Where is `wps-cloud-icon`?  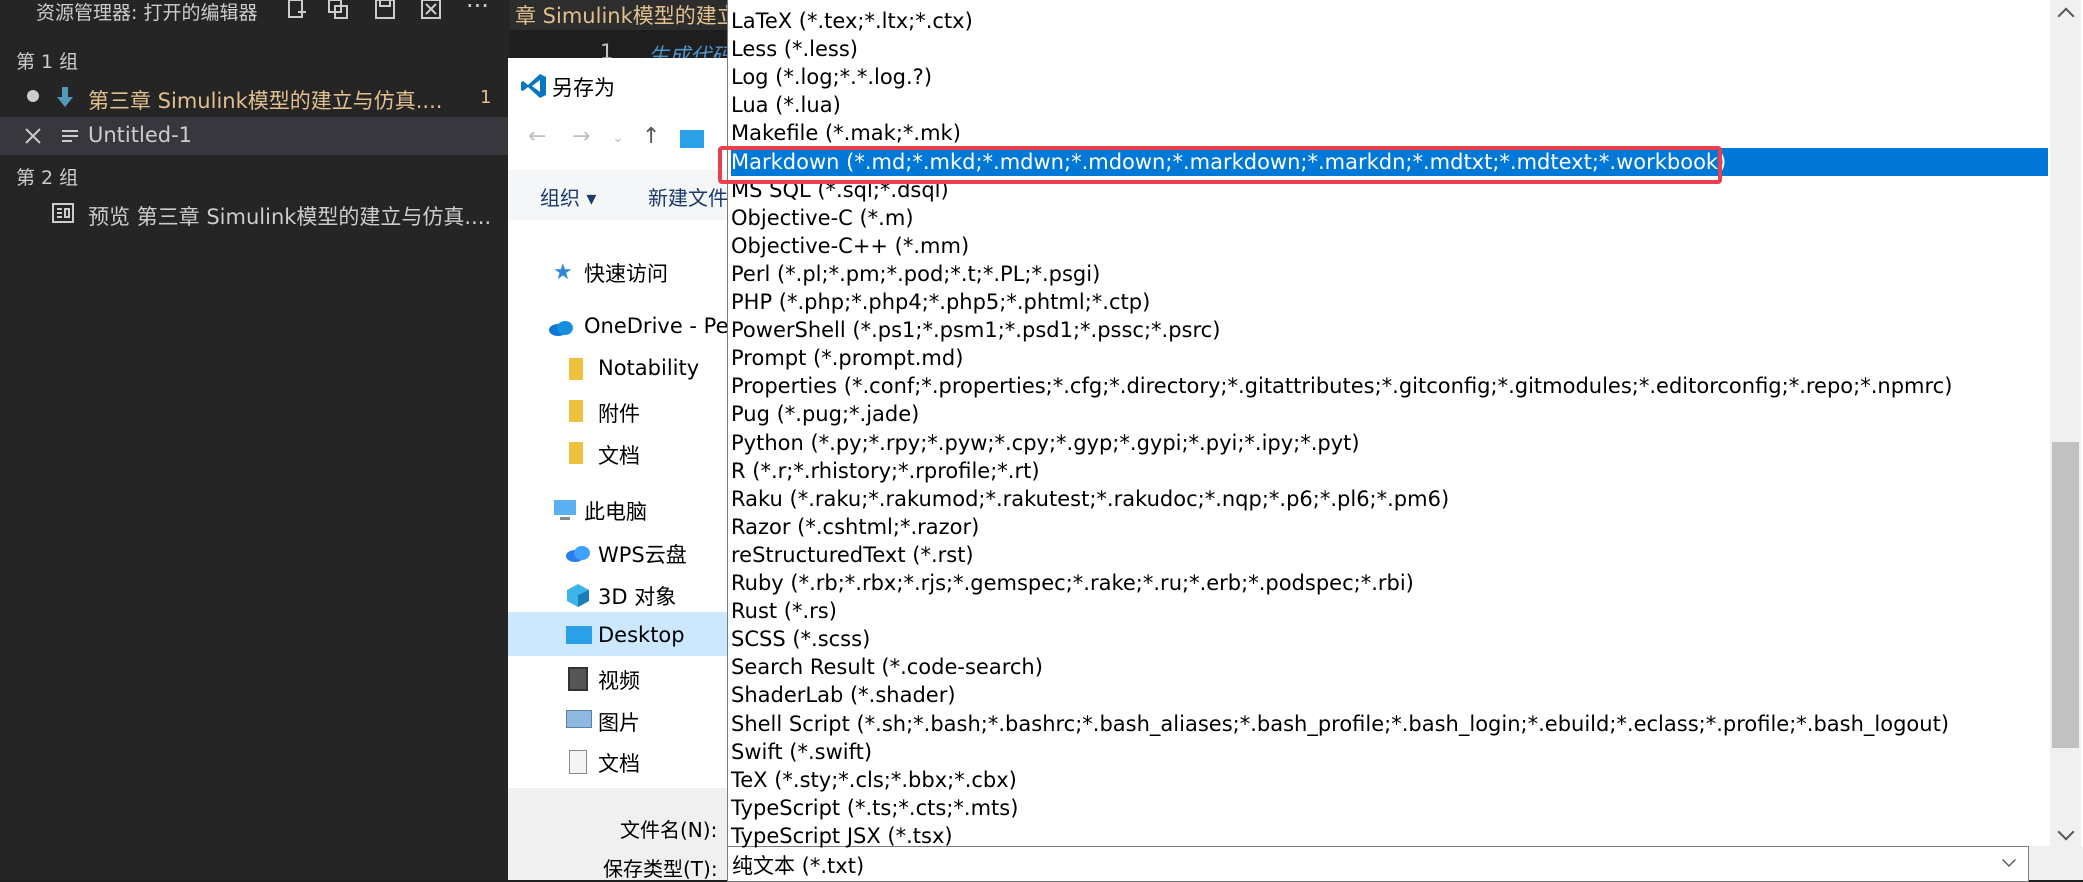
wps-cloud-icon is located at coordinates (578, 554).